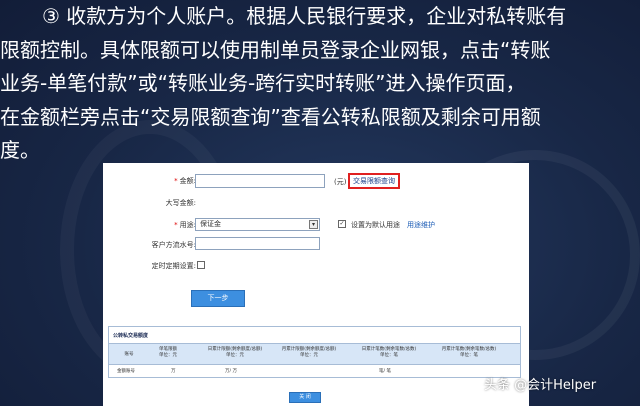 This screenshot has height=406, width=640. I want to click on purpose-label: * 用途:, so click(185, 225).